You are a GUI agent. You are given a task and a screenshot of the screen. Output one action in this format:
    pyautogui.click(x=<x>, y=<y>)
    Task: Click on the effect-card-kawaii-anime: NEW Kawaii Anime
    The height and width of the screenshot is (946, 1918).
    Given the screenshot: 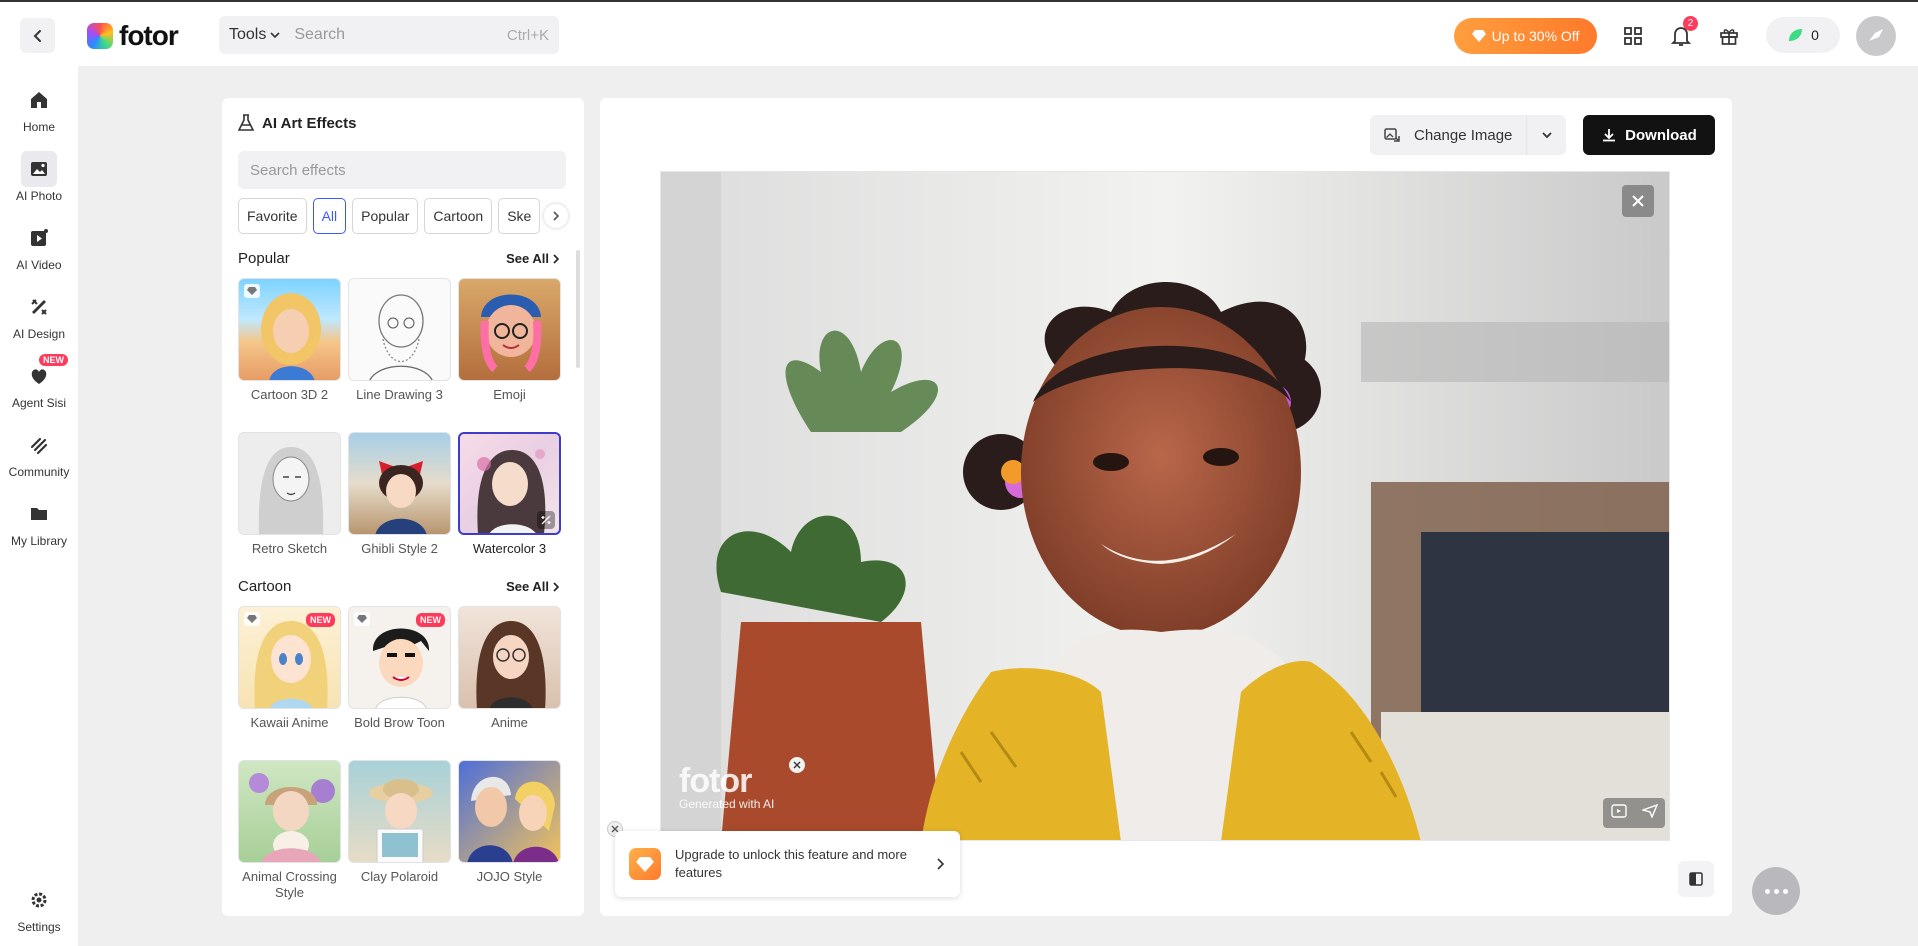 What is the action you would take?
    pyautogui.click(x=289, y=668)
    